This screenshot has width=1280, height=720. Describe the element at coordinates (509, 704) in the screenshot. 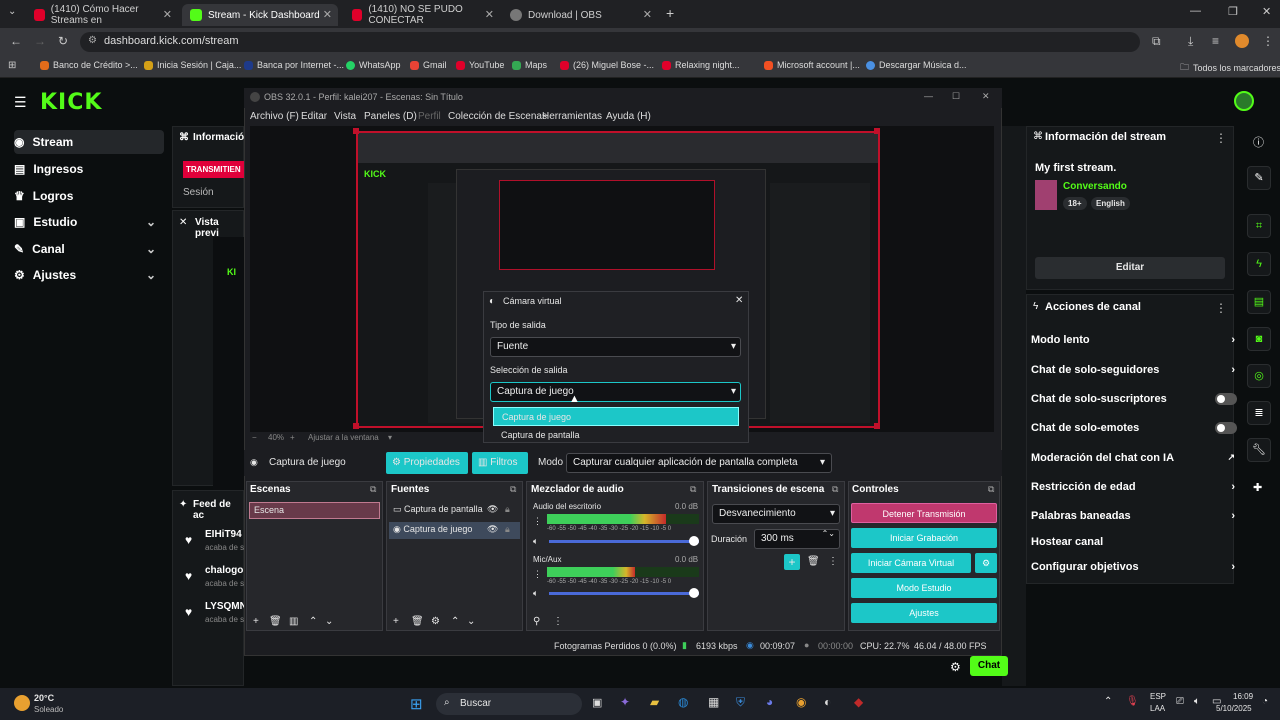

I see `taskbar-search: ⌕ Buscar` at that location.